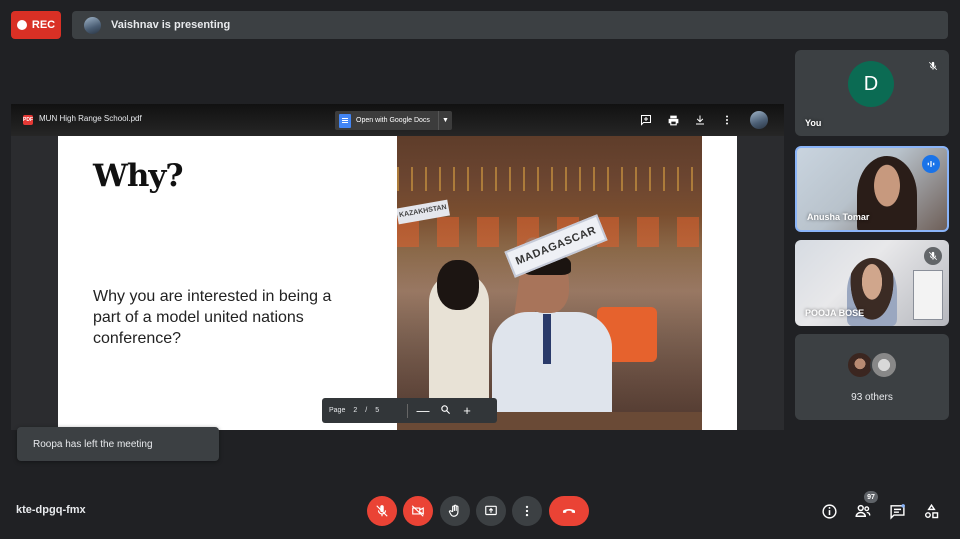 This screenshot has width=960, height=539. What do you see at coordinates (458, 285) in the screenshot?
I see `photo-delegate-hair` at bounding box center [458, 285].